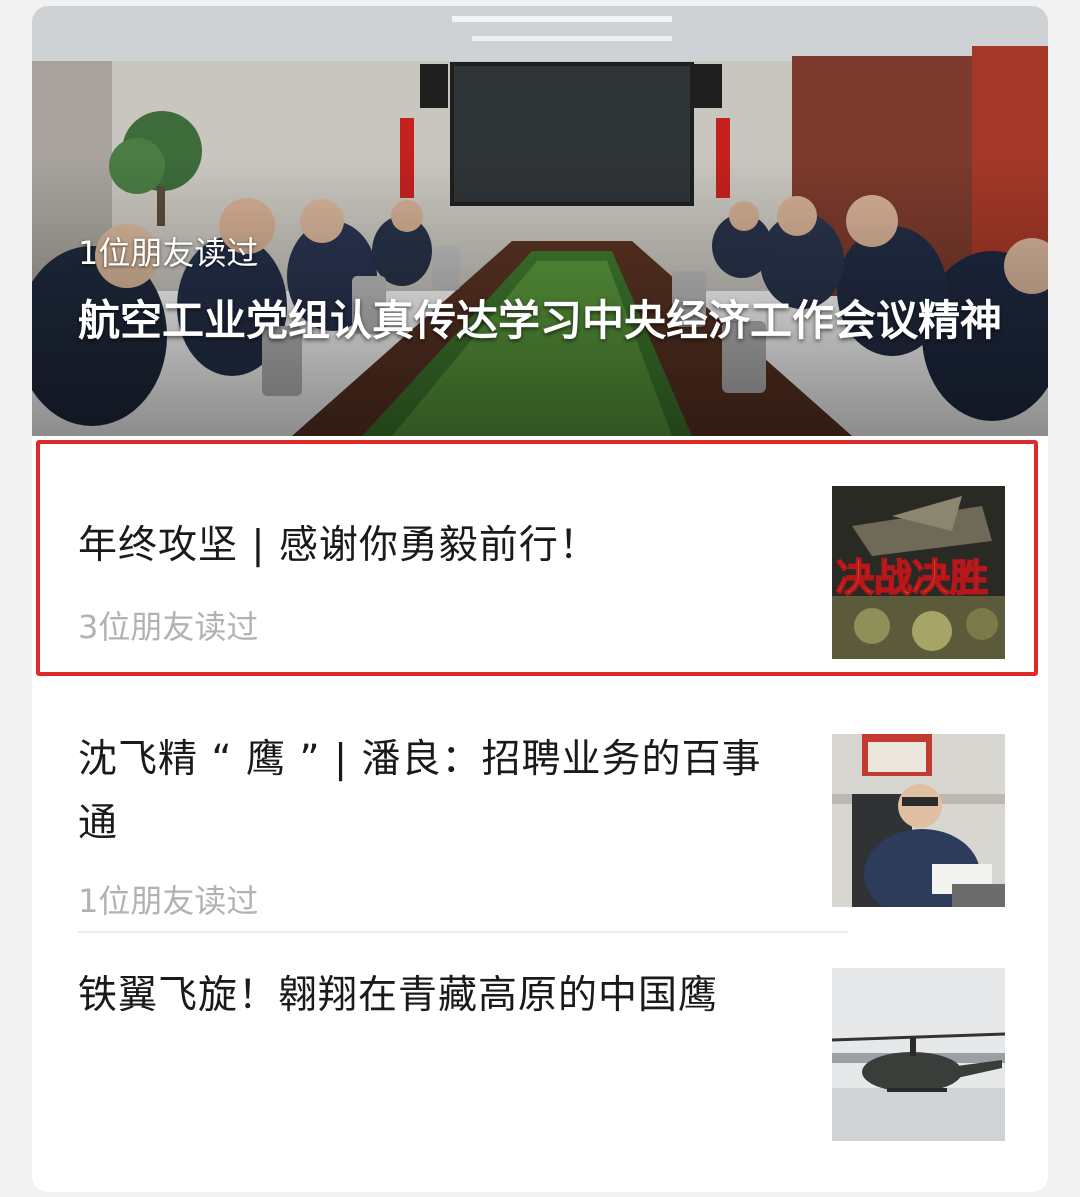 The image size is (1080, 1197). I want to click on portrait-photo-icon, so click(918, 820).